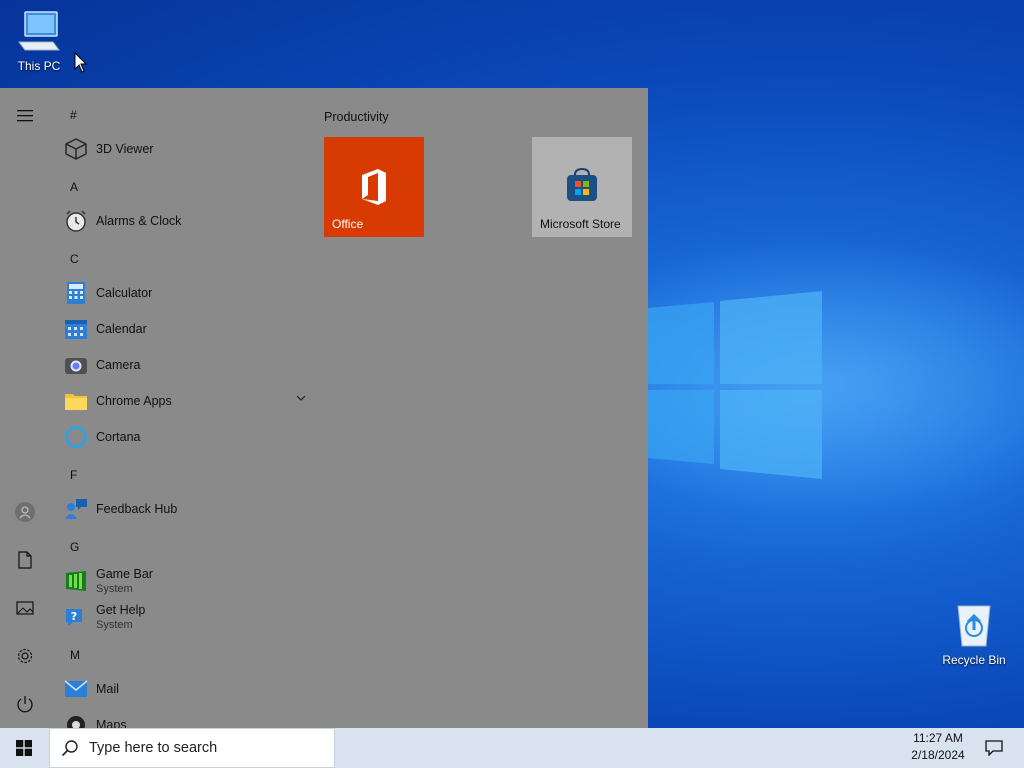 This screenshot has width=1024, height=768. I want to click on this-pc-desktop-icon: This PC, so click(39, 41).